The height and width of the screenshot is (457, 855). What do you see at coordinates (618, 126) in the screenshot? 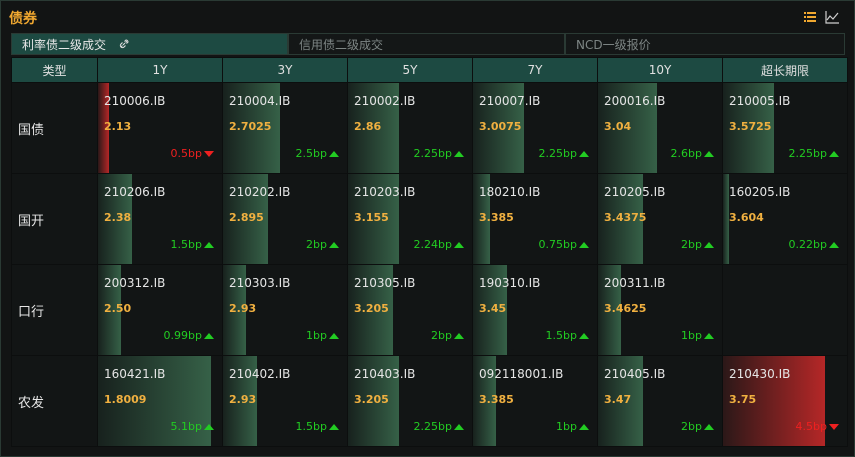
I see `bond-yield: 3.04` at bounding box center [618, 126].